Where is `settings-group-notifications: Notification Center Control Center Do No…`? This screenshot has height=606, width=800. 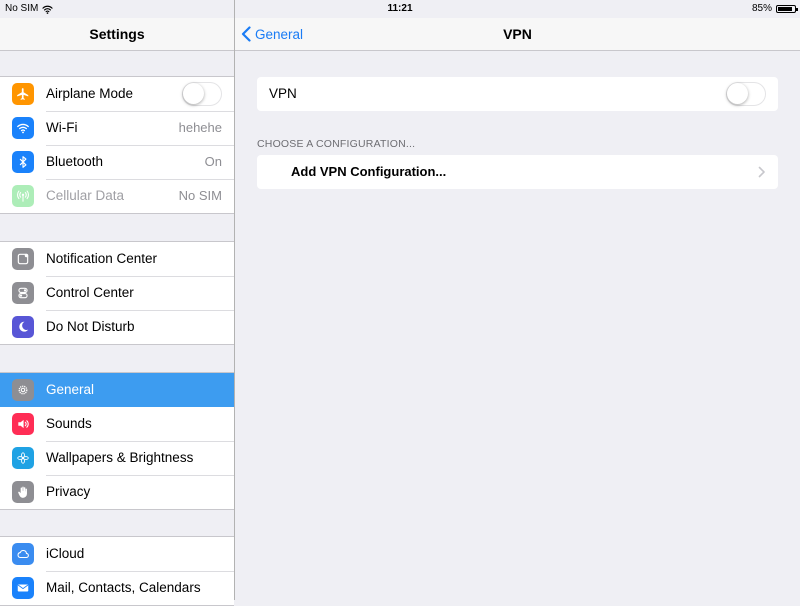 settings-group-notifications: Notification Center Control Center Do No… is located at coordinates (117, 293).